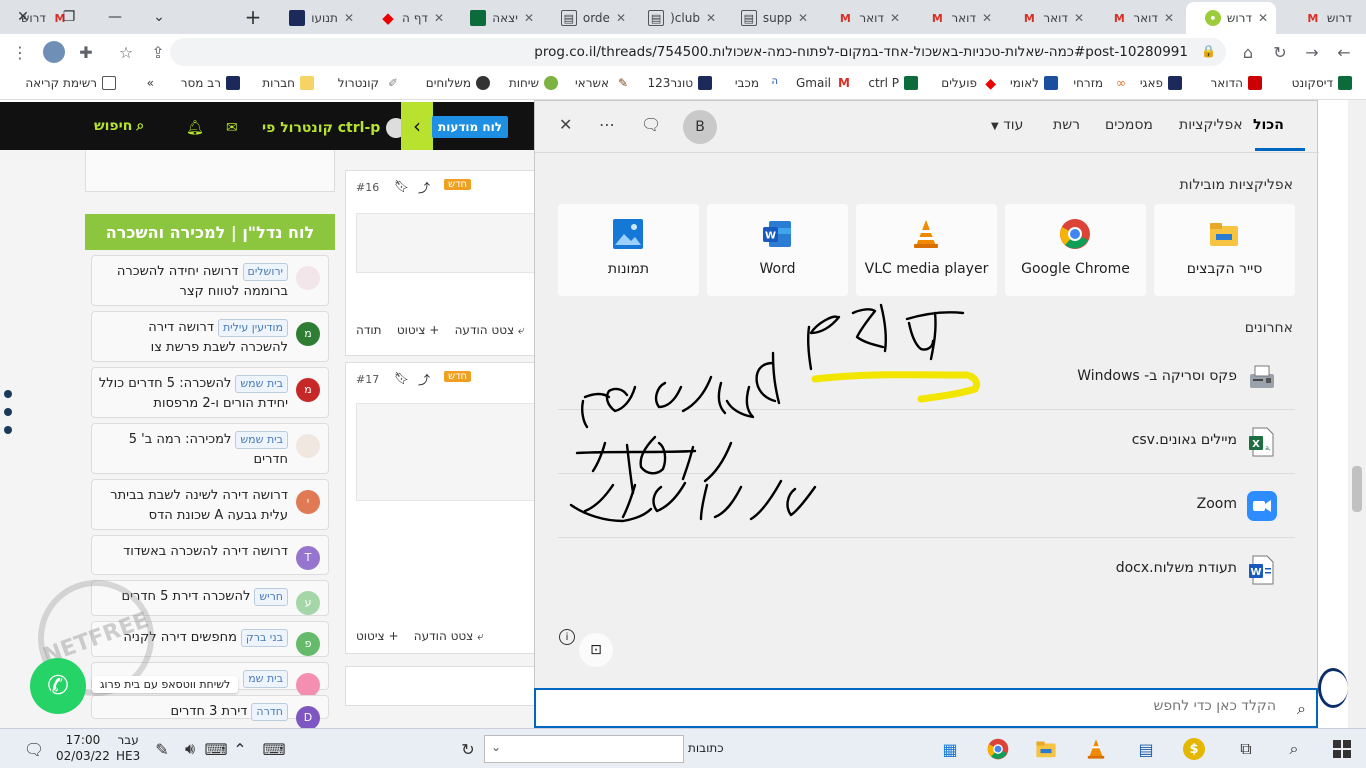 This screenshot has height=768, width=1366. Describe the element at coordinates (584, 749) in the screenshot. I see `address-toolbar-input: ⌄` at that location.